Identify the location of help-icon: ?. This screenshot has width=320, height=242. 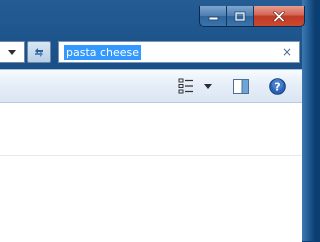
(277, 86).